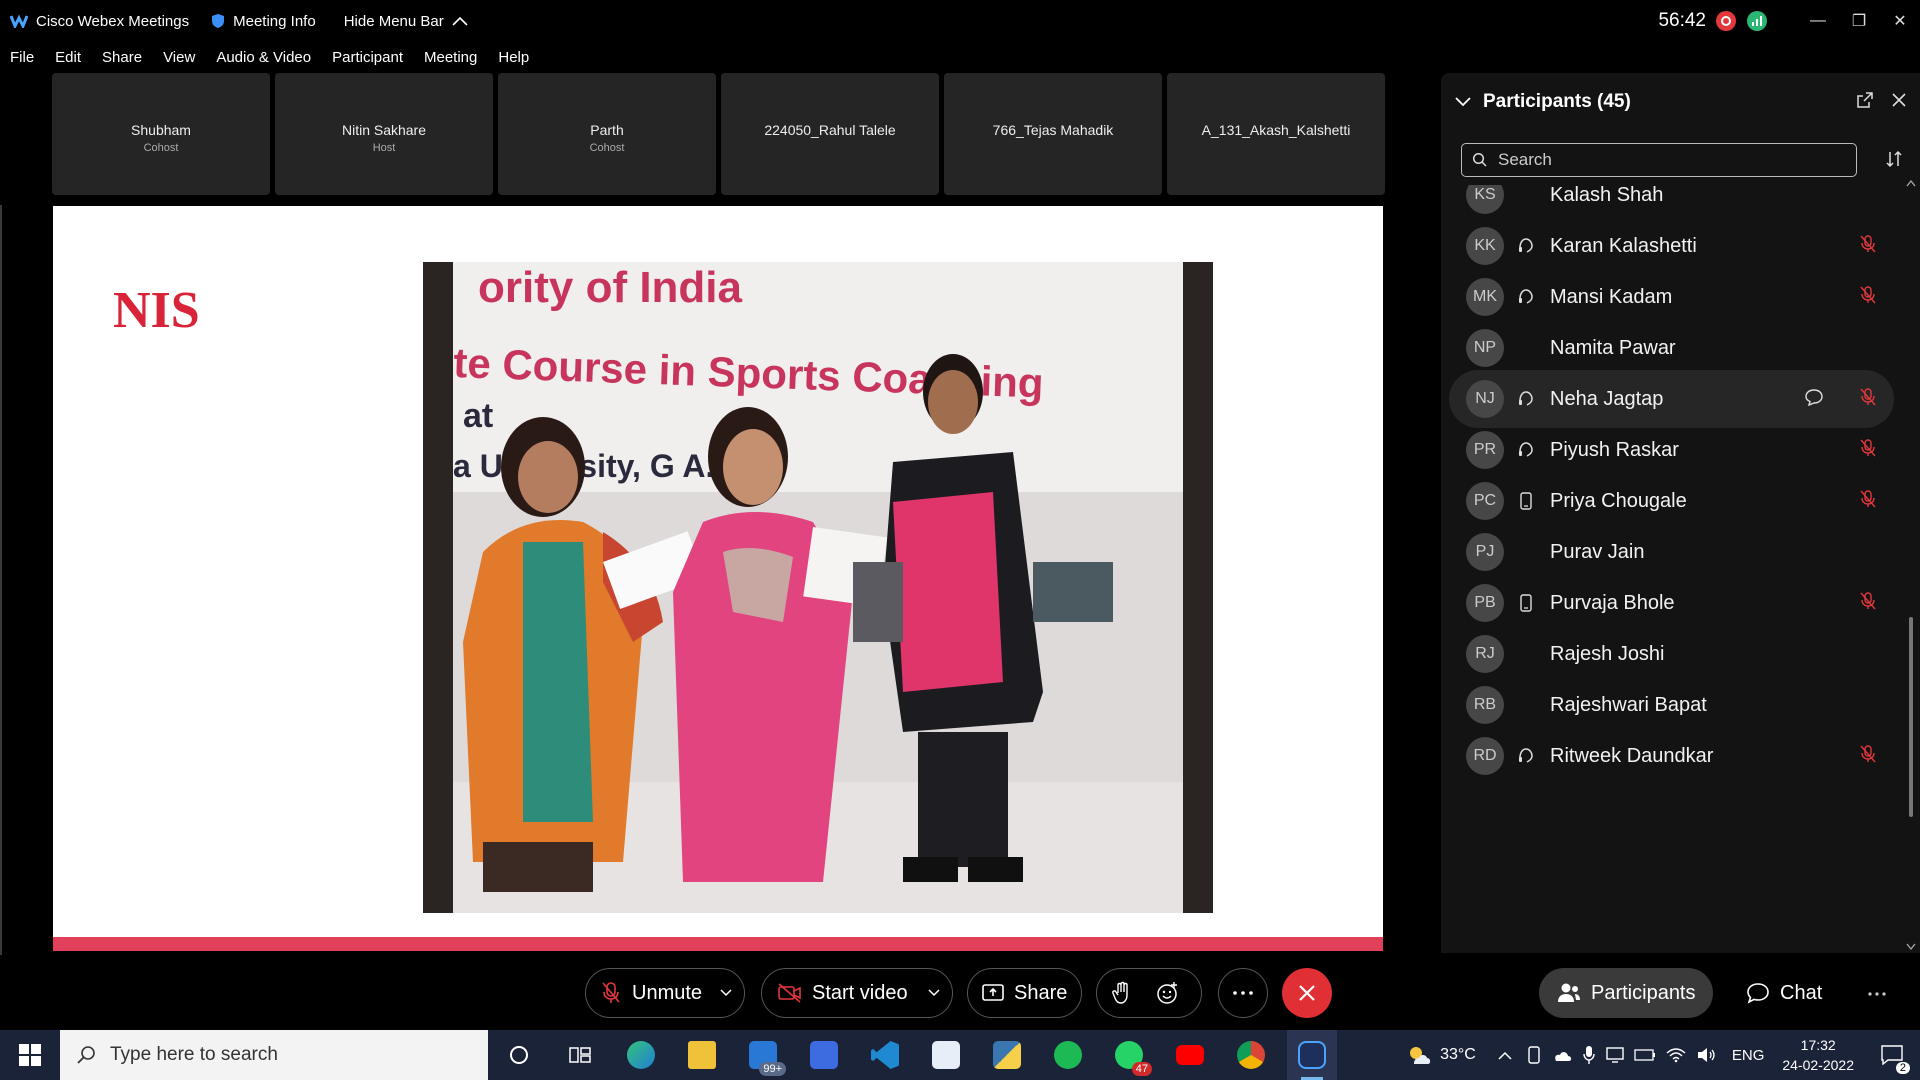 The image size is (1920, 1080). I want to click on video-tile: Nitin Sakhare Host, so click(384, 134).